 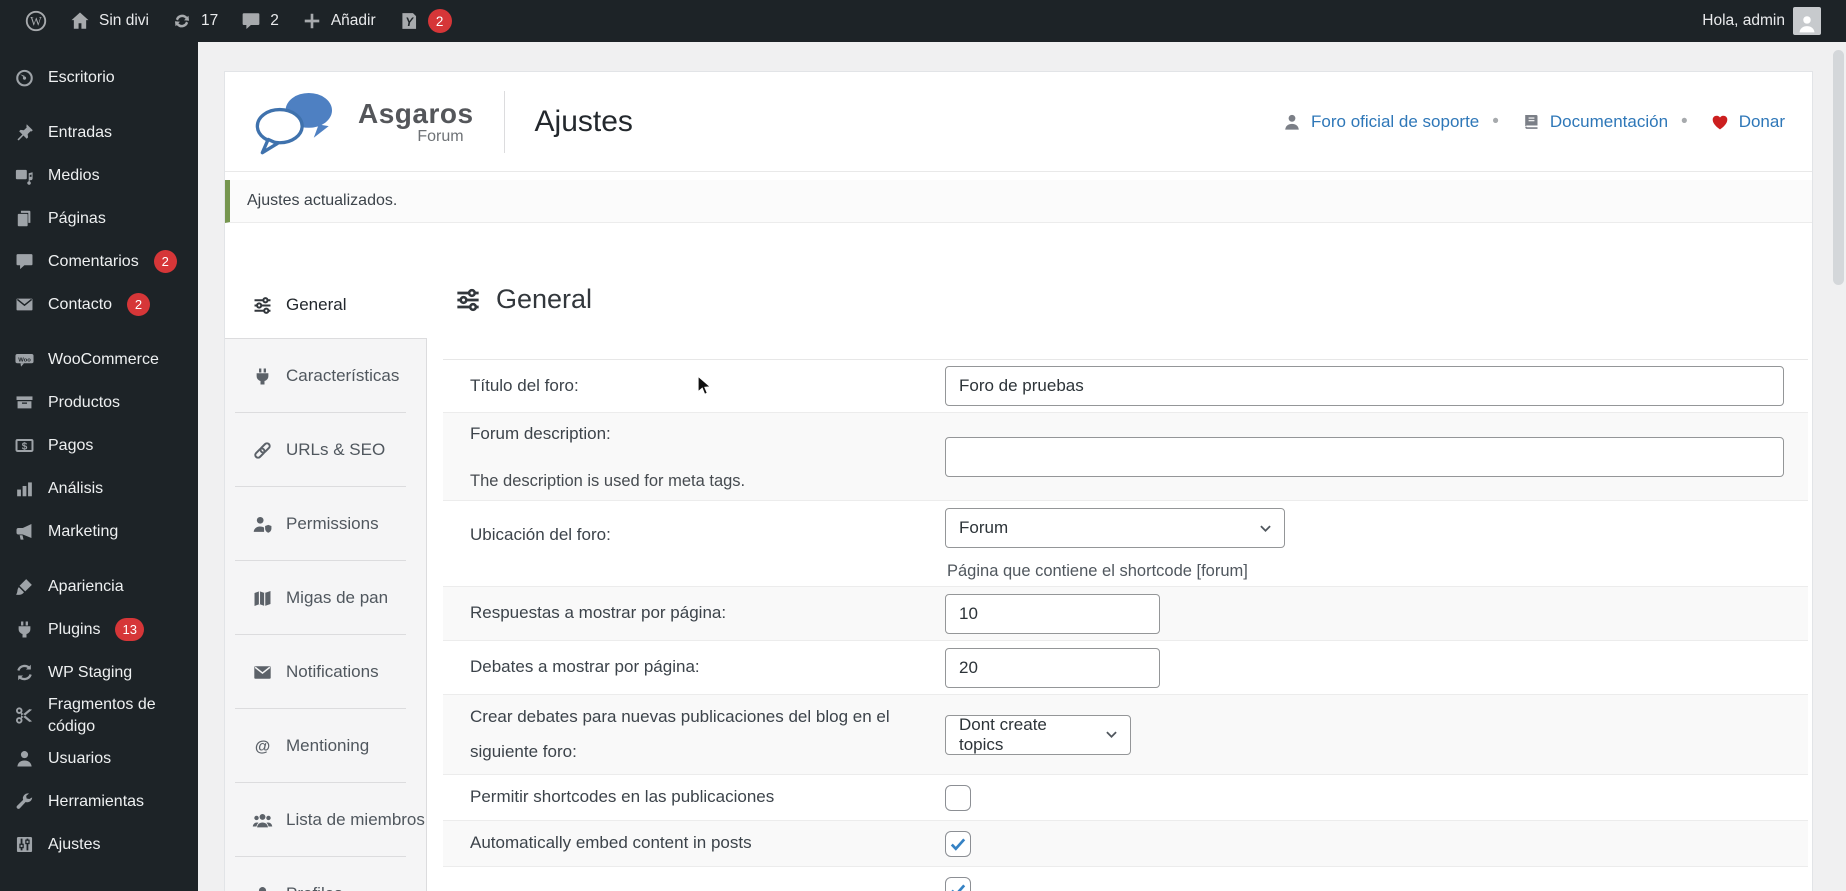 What do you see at coordinates (262, 820) in the screenshot?
I see `group-icon` at bounding box center [262, 820].